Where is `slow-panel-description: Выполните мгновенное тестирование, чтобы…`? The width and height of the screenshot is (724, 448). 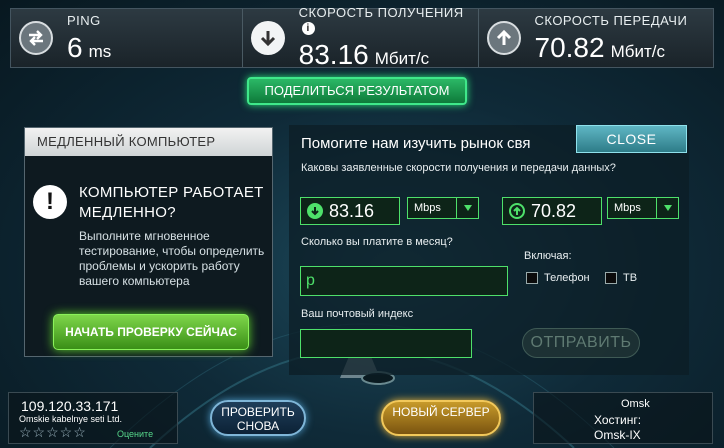
slow-panel-description: Выполните мгновенное тестирование, чтобы… is located at coordinates (172, 258).